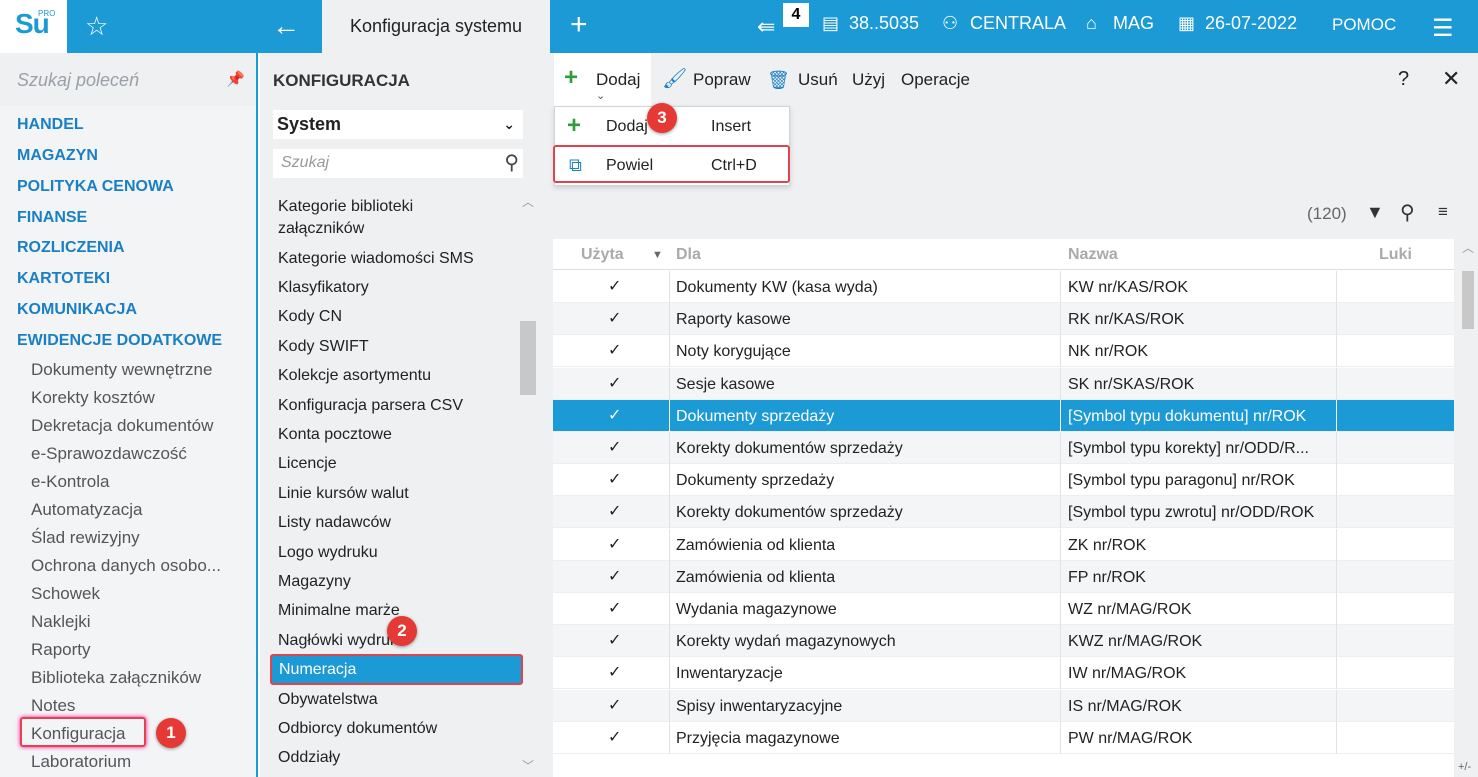 The width and height of the screenshot is (1478, 777). Describe the element at coordinates (1443, 212) in the screenshot. I see `menu-icon: ≡` at that location.